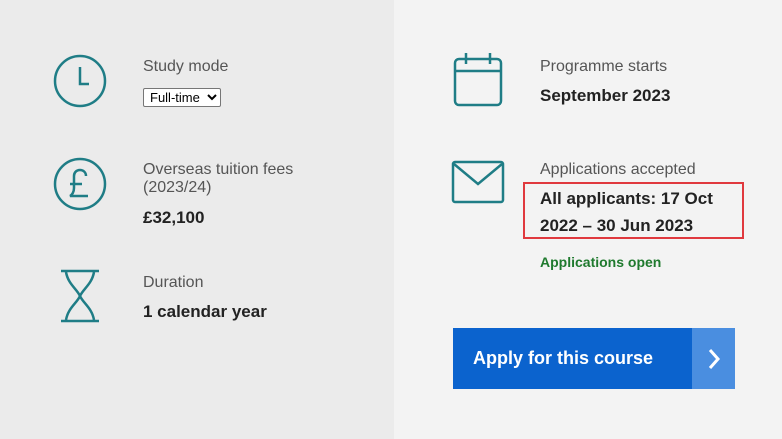 The height and width of the screenshot is (439, 782). I want to click on apply-button: Apply for this course, so click(594, 358).